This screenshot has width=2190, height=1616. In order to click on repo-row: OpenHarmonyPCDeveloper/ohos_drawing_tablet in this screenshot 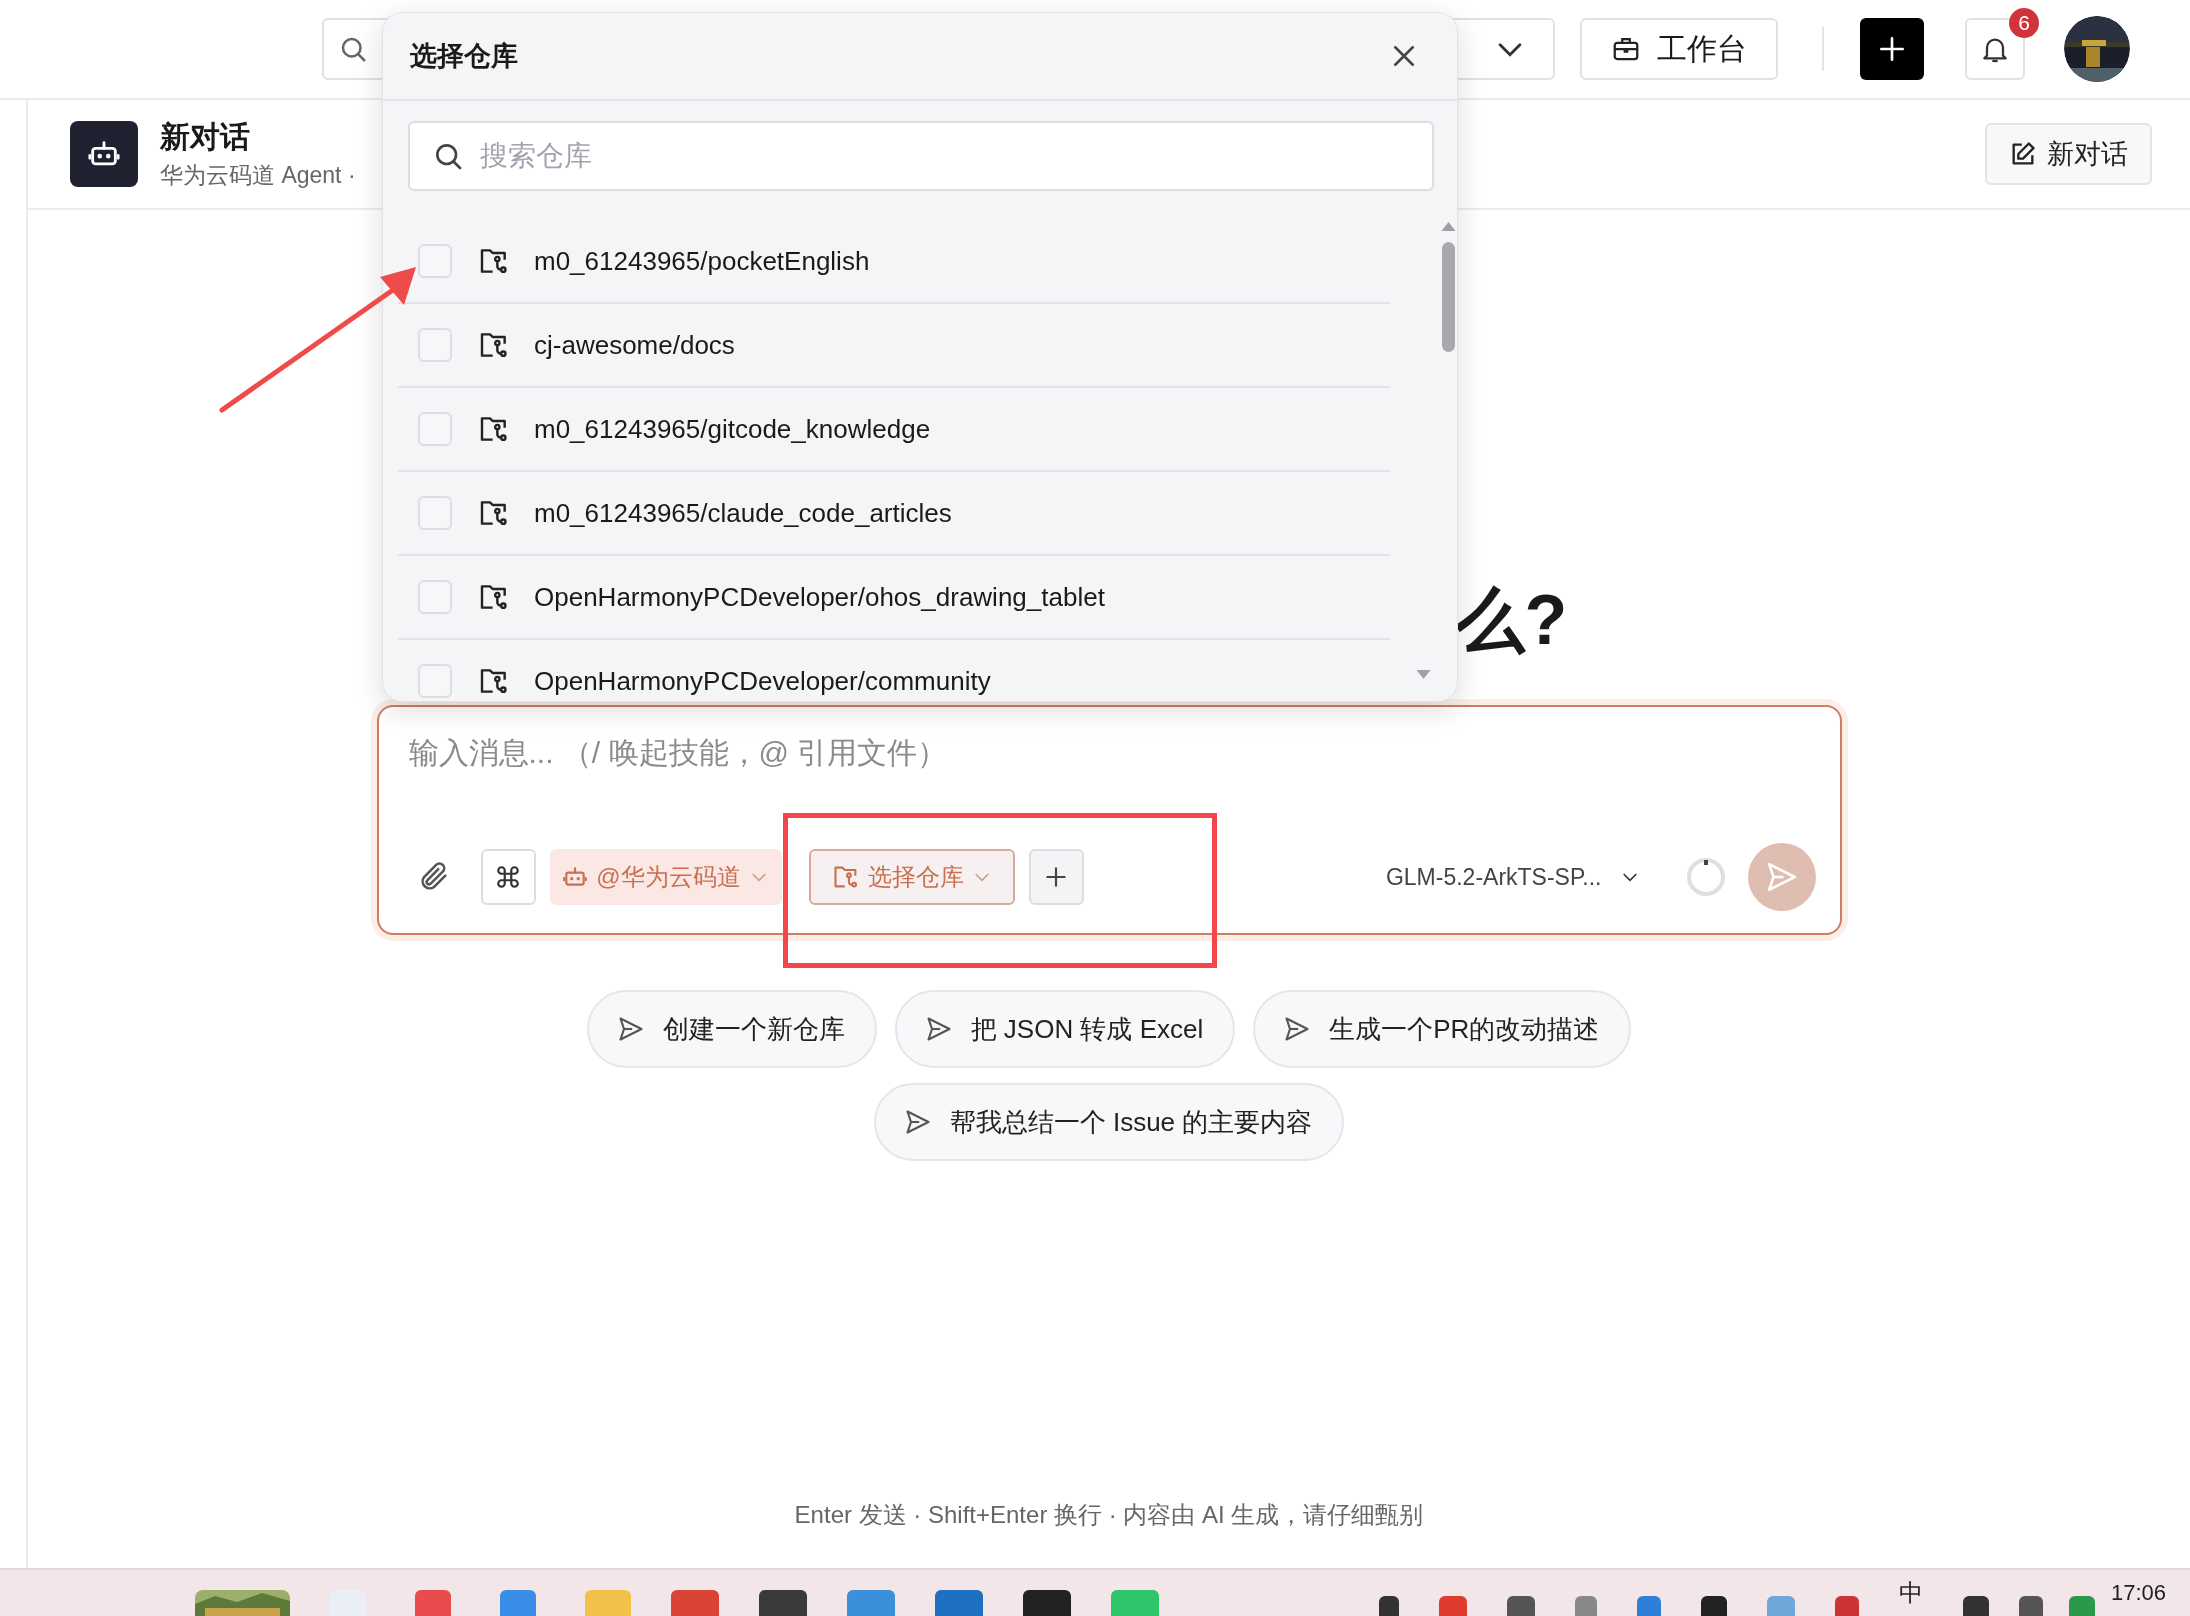, I will do `click(894, 598)`.